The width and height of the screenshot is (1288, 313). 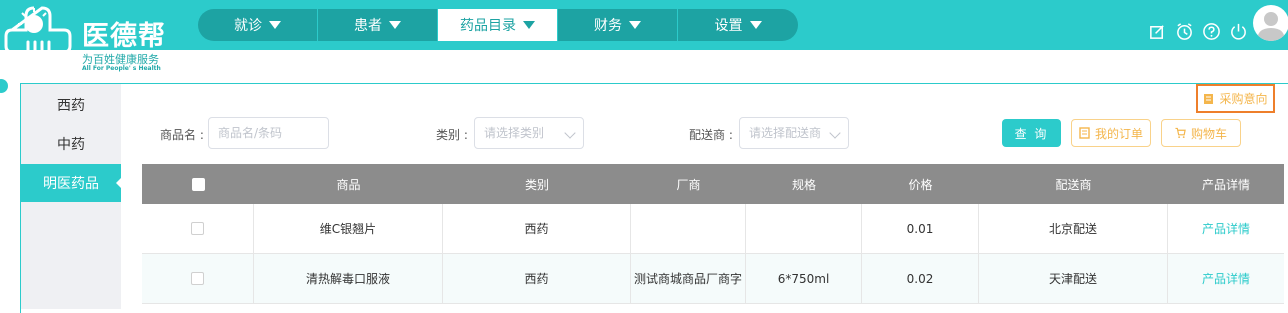 I want to click on cart-button: 购物车, so click(x=1201, y=133).